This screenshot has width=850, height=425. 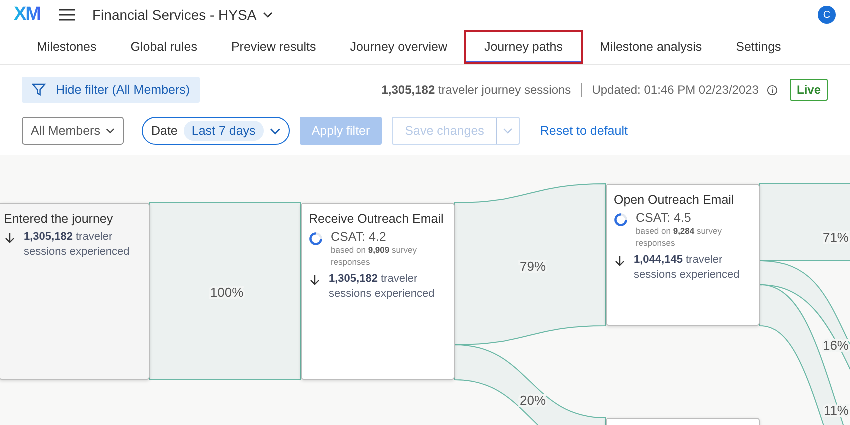 I want to click on milestone-card: Receive Outreach Email CSAT: 4.2 based on 9,909 survey responses 1,305,182 traveler sessions experienced, so click(x=378, y=291).